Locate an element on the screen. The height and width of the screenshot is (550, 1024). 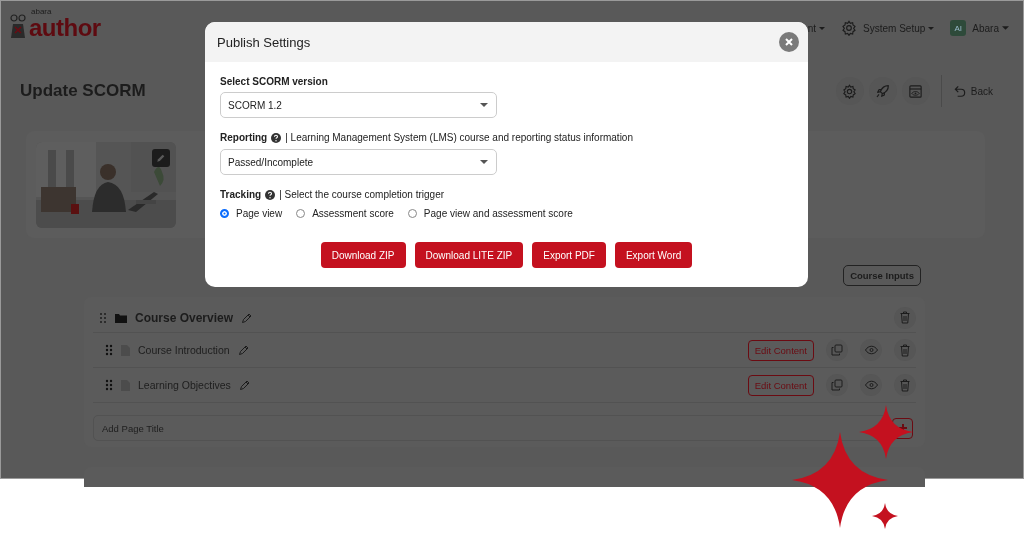
field-description: | Learning Management System (LMS) course and reporting status information is located at coordinates (459, 137).